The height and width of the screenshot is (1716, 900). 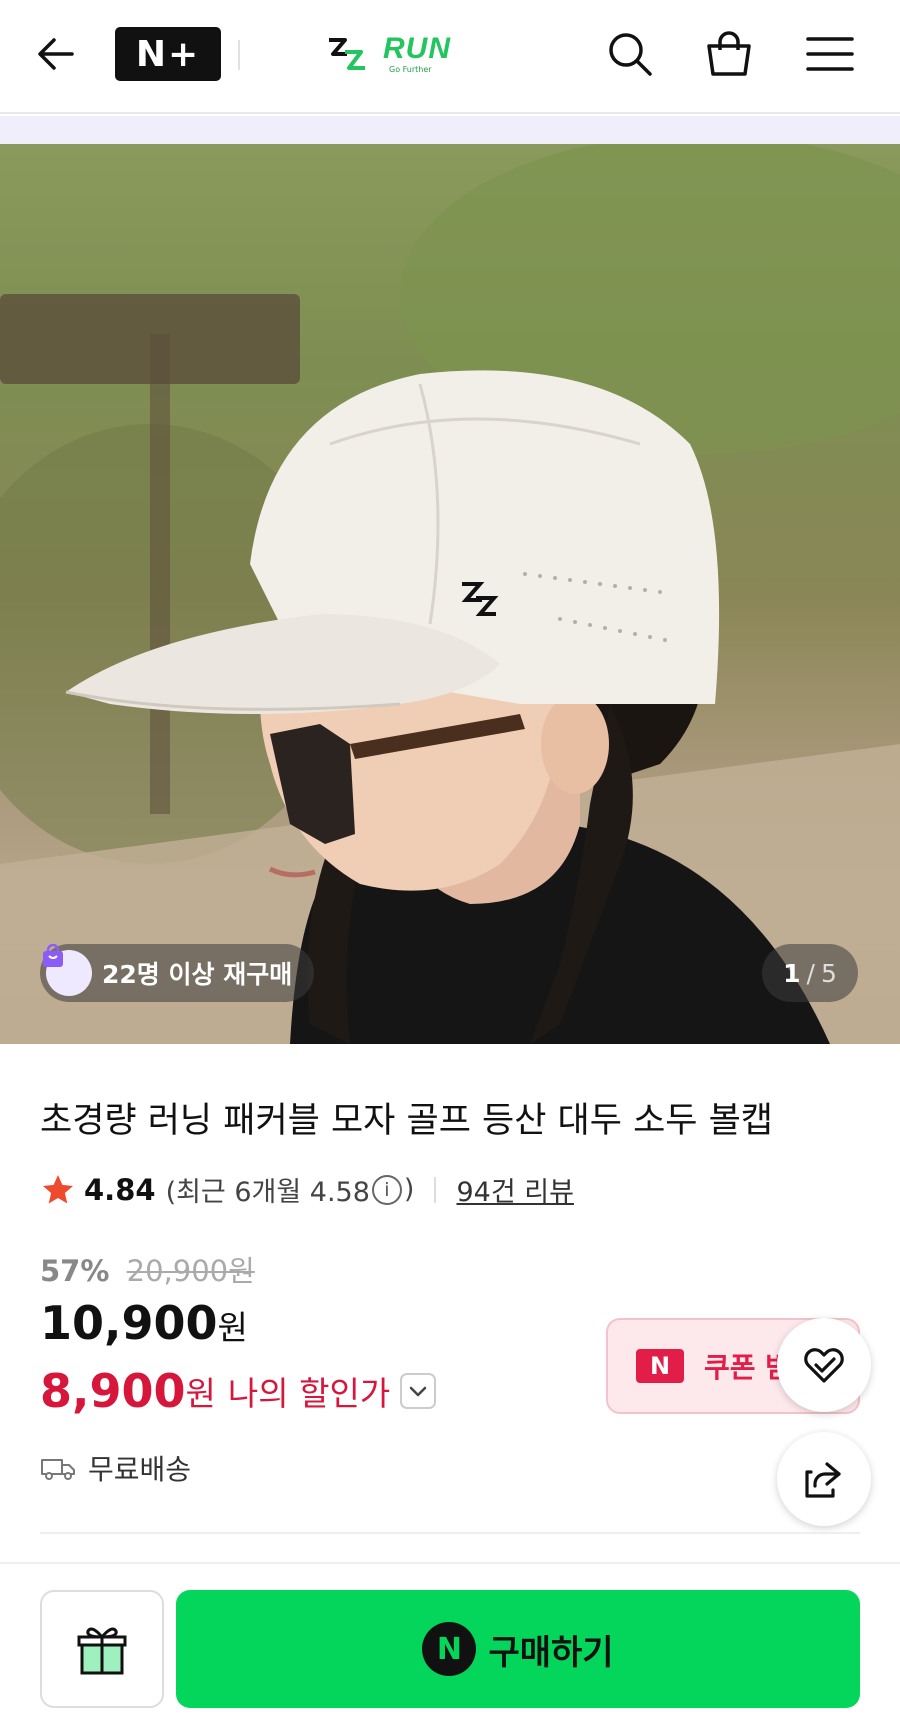 What do you see at coordinates (197, 974) in the screenshot?
I see `repurchase-label: 22명 이상 재구매` at bounding box center [197, 974].